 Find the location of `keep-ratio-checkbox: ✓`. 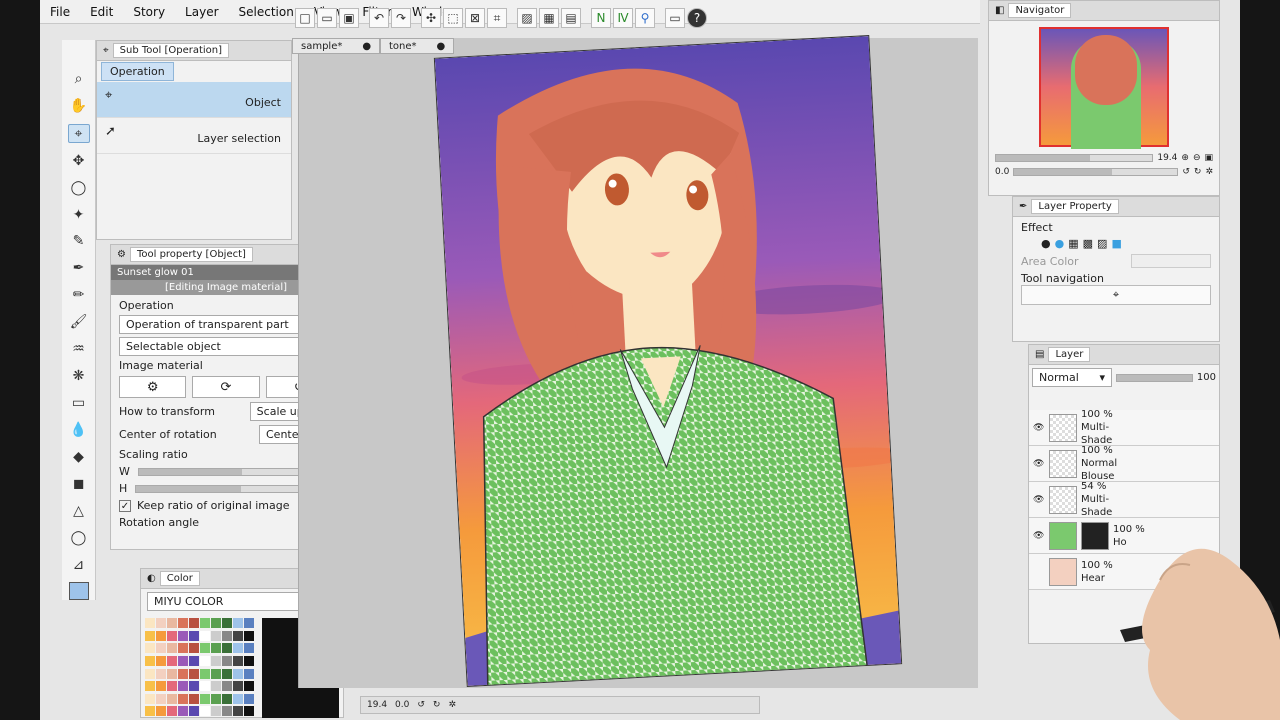

keep-ratio-checkbox: ✓ is located at coordinates (125, 505).